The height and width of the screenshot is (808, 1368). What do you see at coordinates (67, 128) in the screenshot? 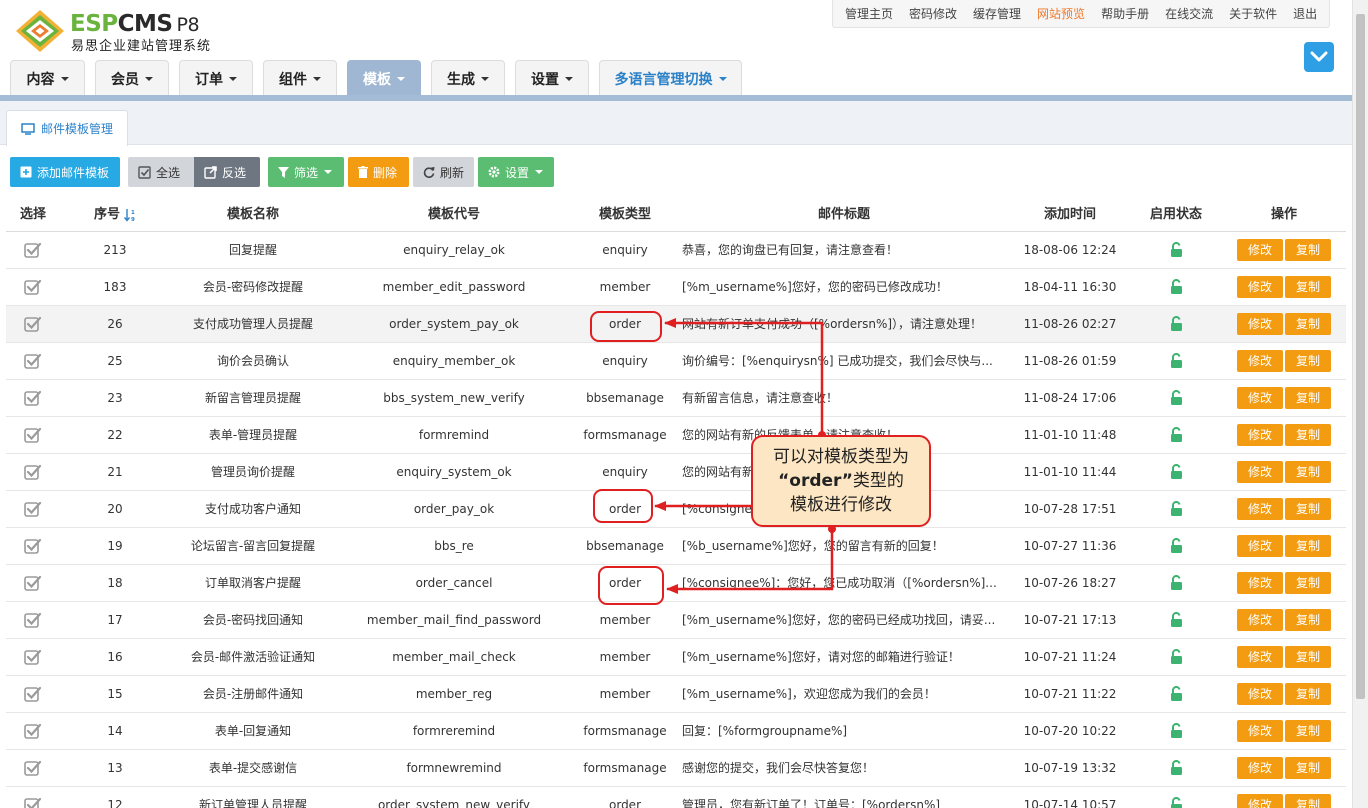
I see `tab-mail-template-manage: 邮件模板管理` at bounding box center [67, 128].